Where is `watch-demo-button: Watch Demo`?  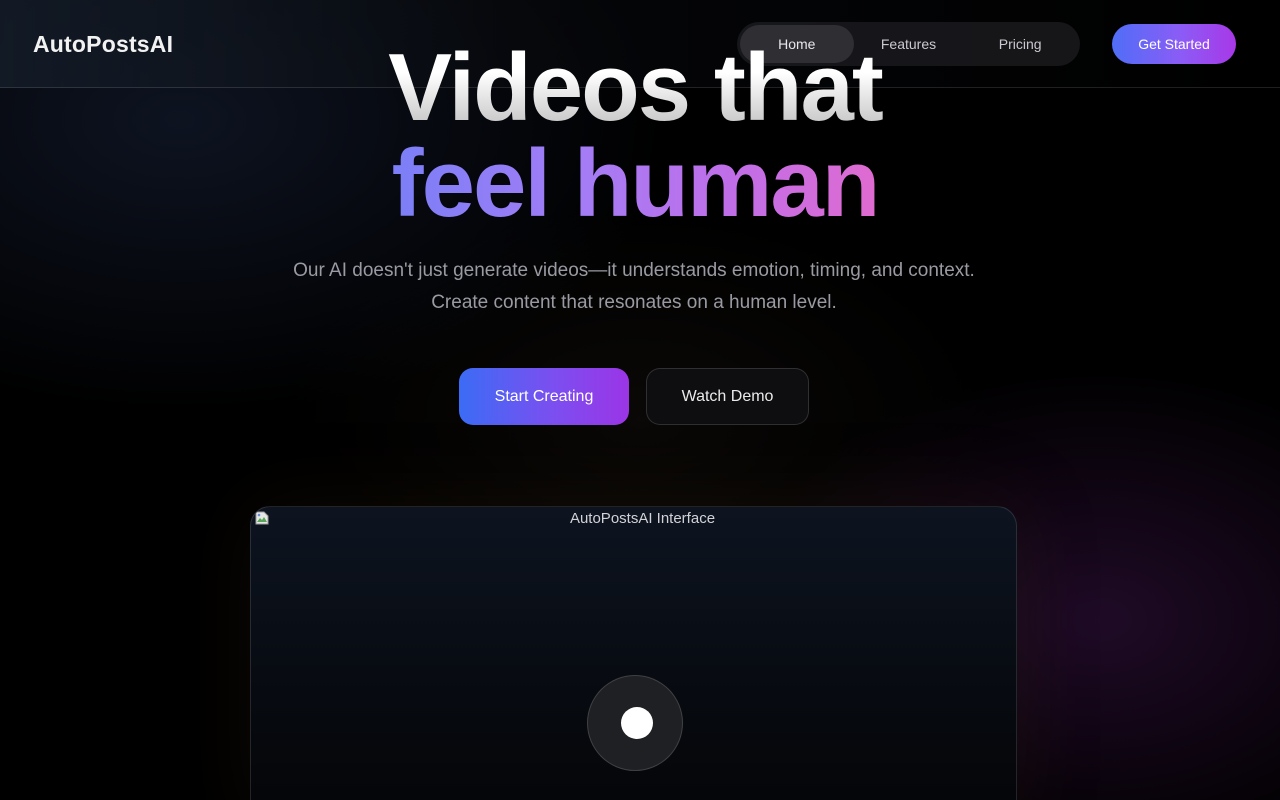
watch-demo-button: Watch Demo is located at coordinates (727, 396).